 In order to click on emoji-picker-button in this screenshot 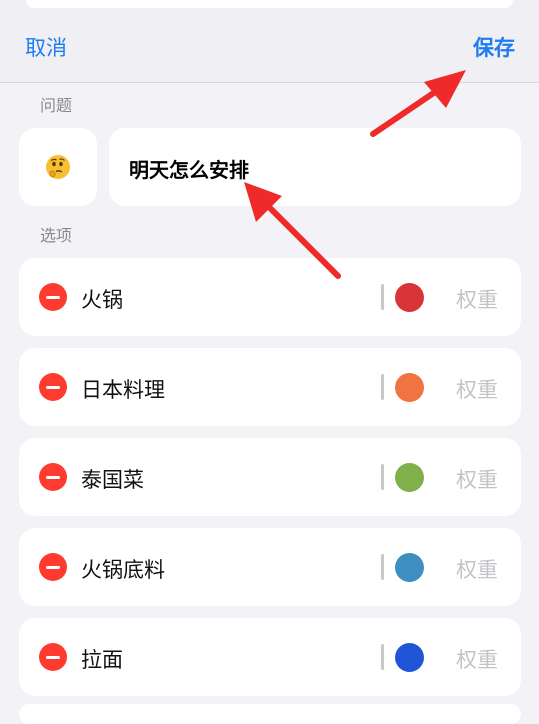, I will do `click(58, 167)`.